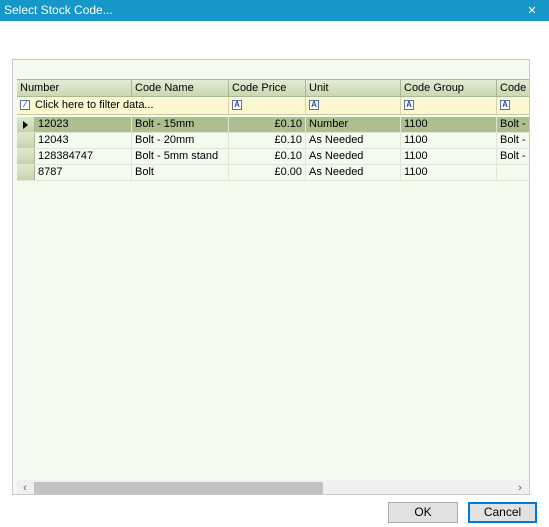  What do you see at coordinates (274, 10) in the screenshot?
I see `title-bar: Select Stock Code... ✕` at bounding box center [274, 10].